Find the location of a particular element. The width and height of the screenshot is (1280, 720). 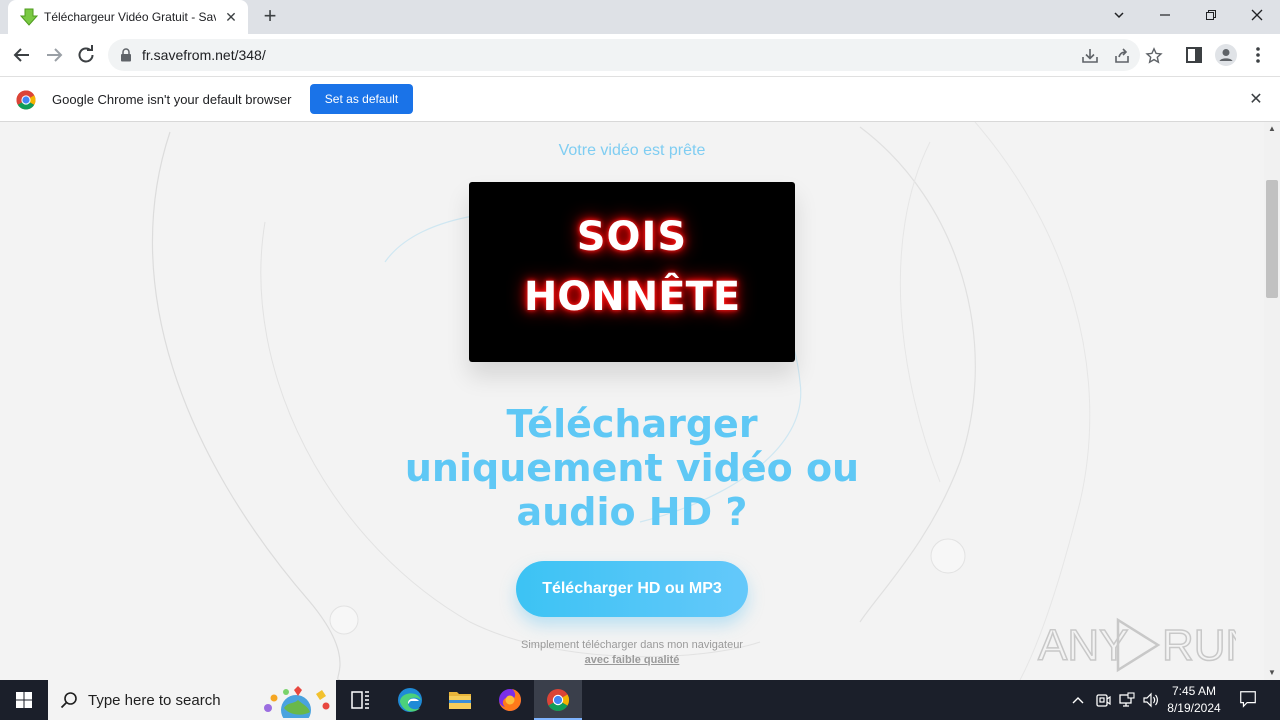

install-app-icon is located at coordinates (1090, 56).